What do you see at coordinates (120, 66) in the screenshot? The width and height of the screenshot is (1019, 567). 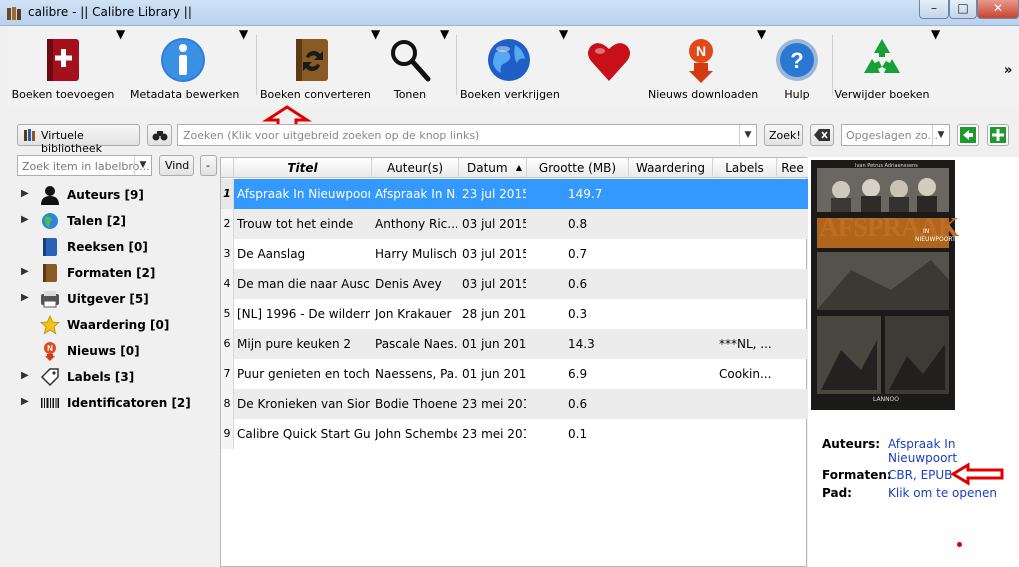 I see `add-books-dropdown-arrow: ▼` at bounding box center [120, 66].